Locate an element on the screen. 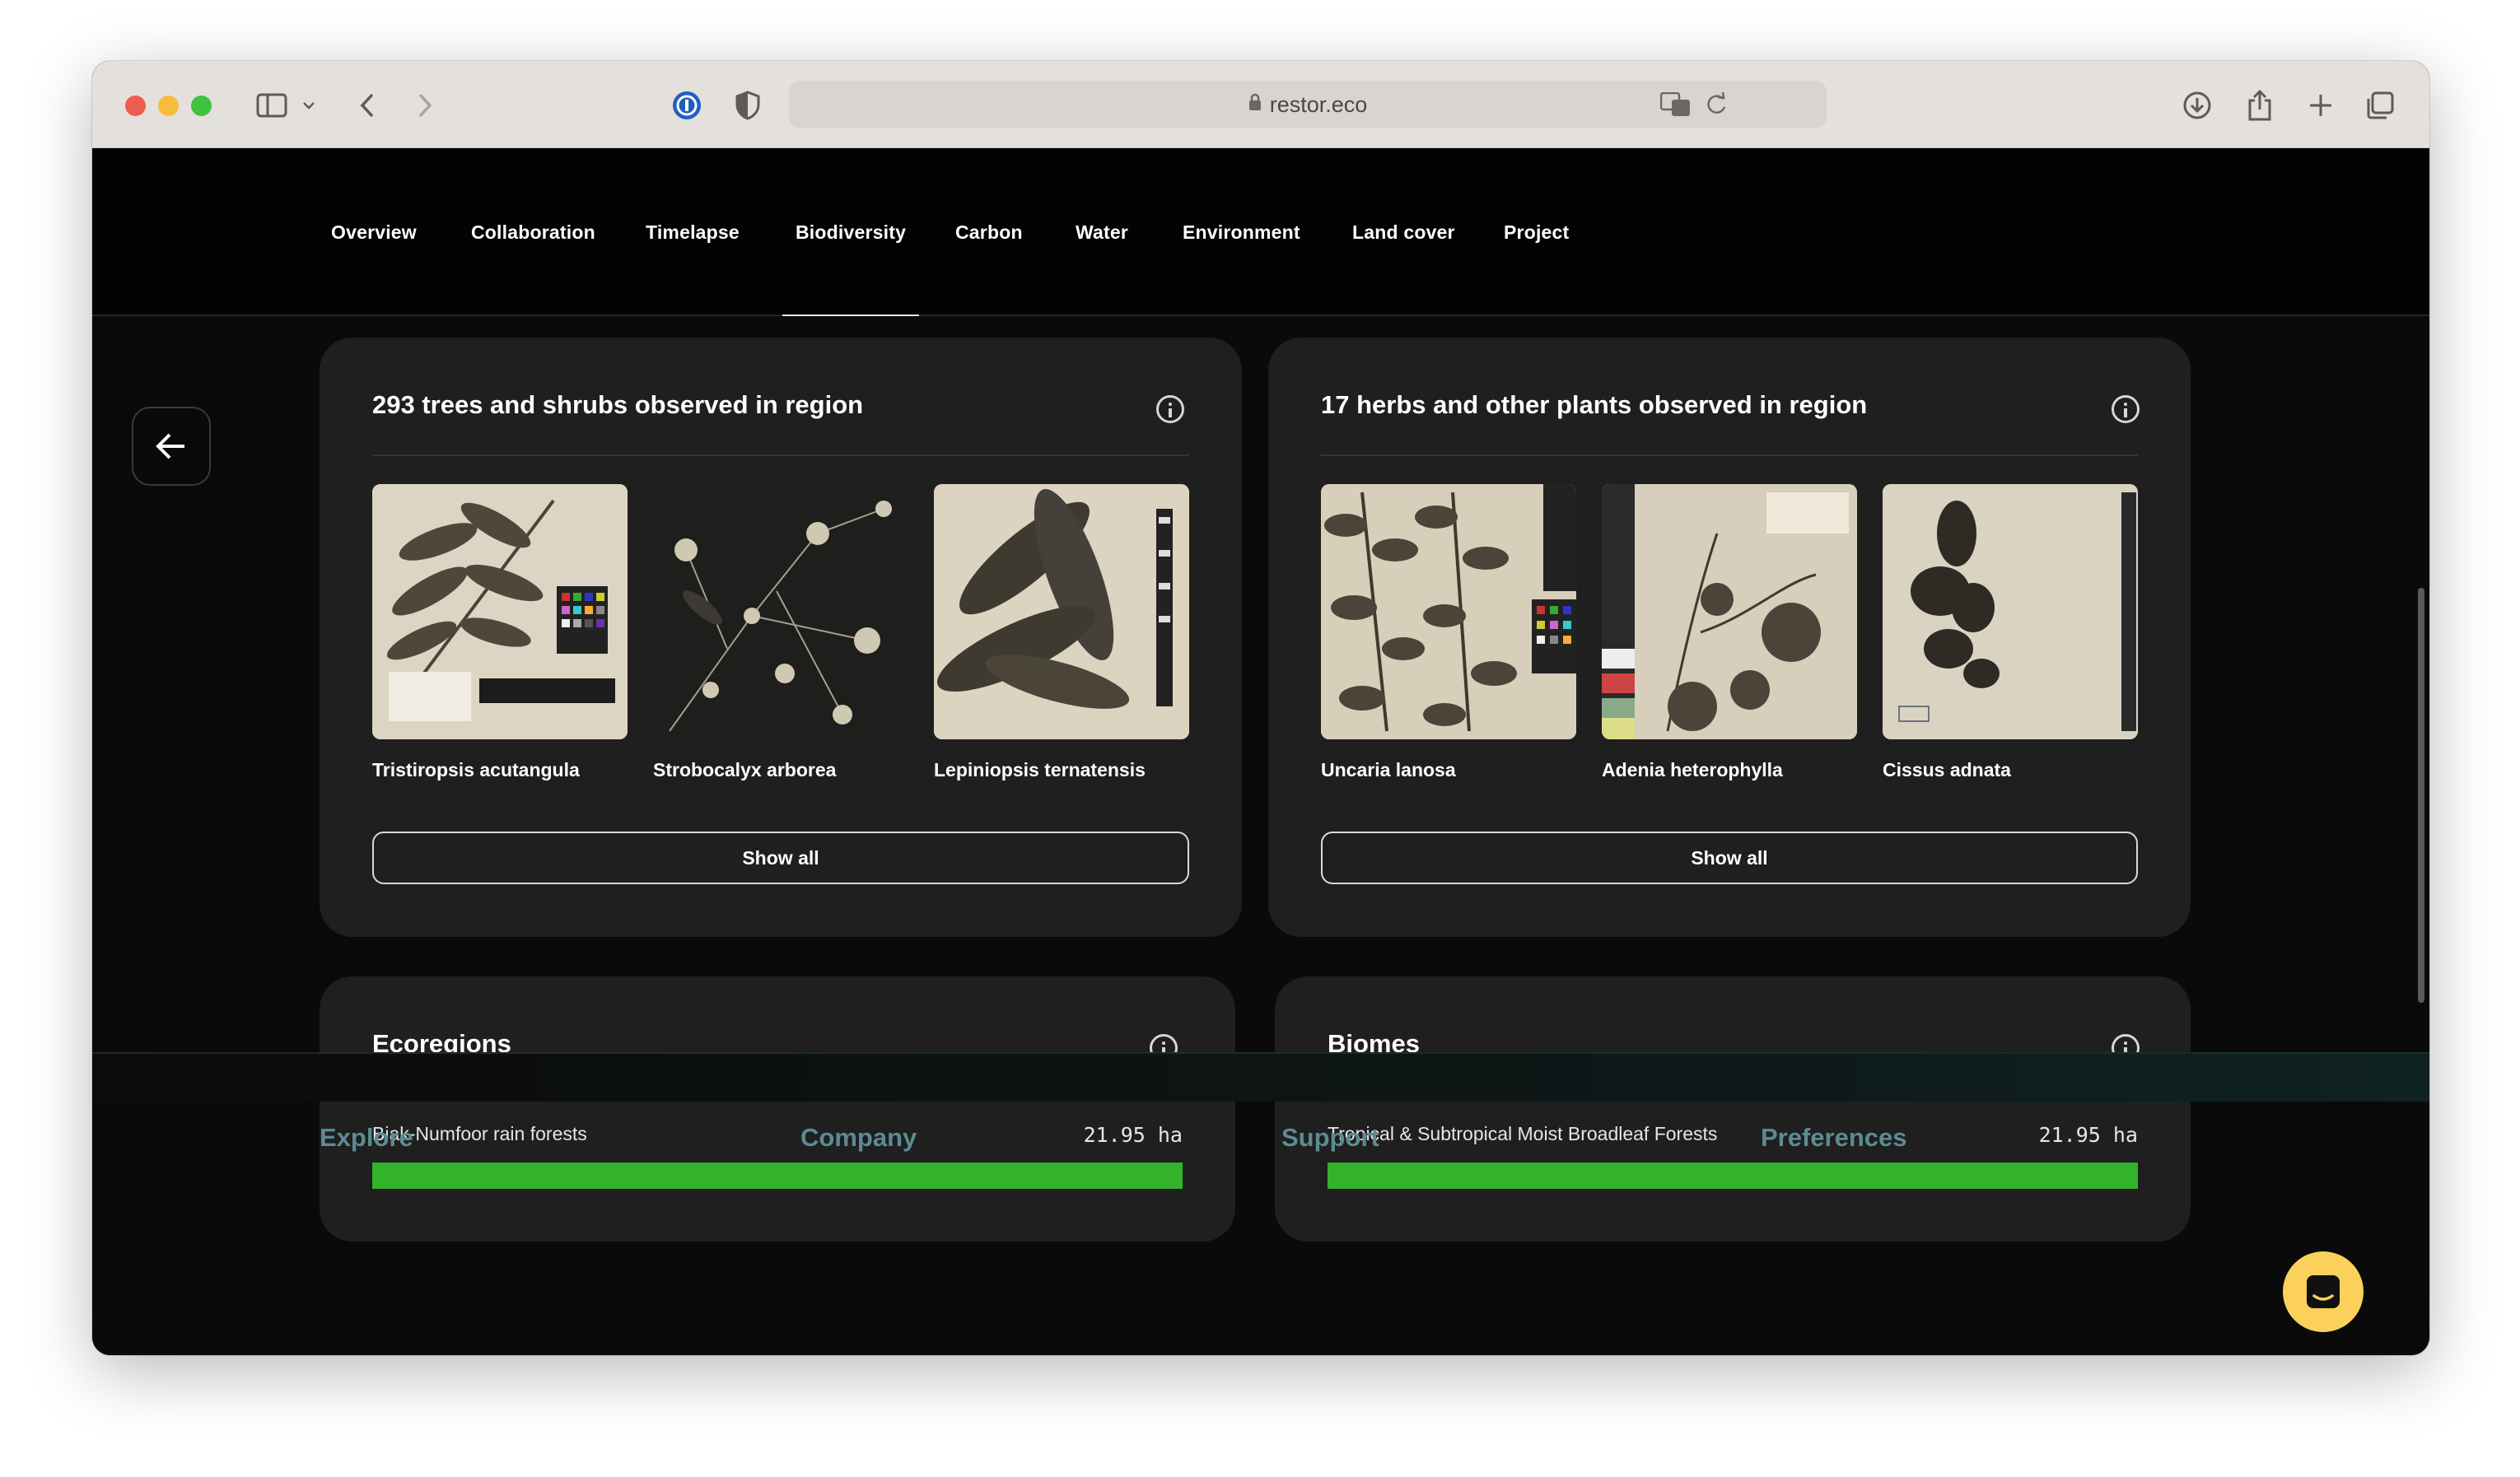 The image size is (2520, 1477). arrow-left-icon is located at coordinates (170, 446).